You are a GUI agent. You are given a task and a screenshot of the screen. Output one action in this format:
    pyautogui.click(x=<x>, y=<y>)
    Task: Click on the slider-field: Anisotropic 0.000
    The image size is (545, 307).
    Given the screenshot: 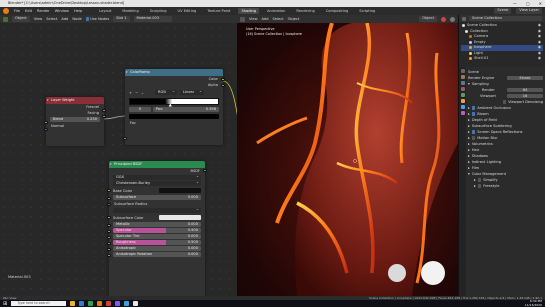 What is the action you would take?
    pyautogui.click(x=157, y=248)
    